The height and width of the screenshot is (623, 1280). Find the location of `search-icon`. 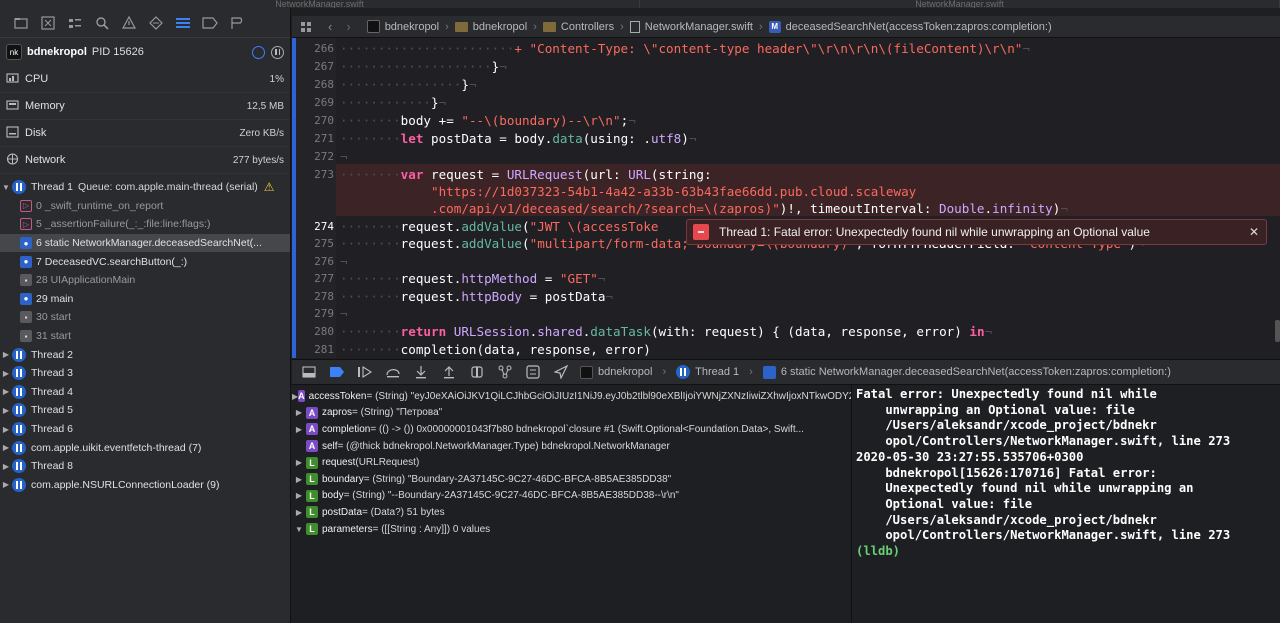

search-icon is located at coordinates (102, 23).